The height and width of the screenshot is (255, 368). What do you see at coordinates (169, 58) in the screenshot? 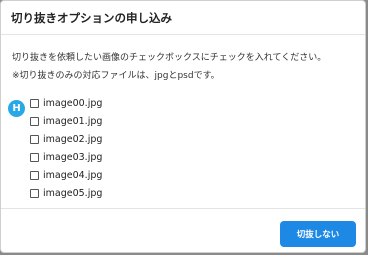
I see `instruction-text: 切り抜きを依頼したい画像のチェックボックスにチェックを入れてください。` at bounding box center [169, 58].